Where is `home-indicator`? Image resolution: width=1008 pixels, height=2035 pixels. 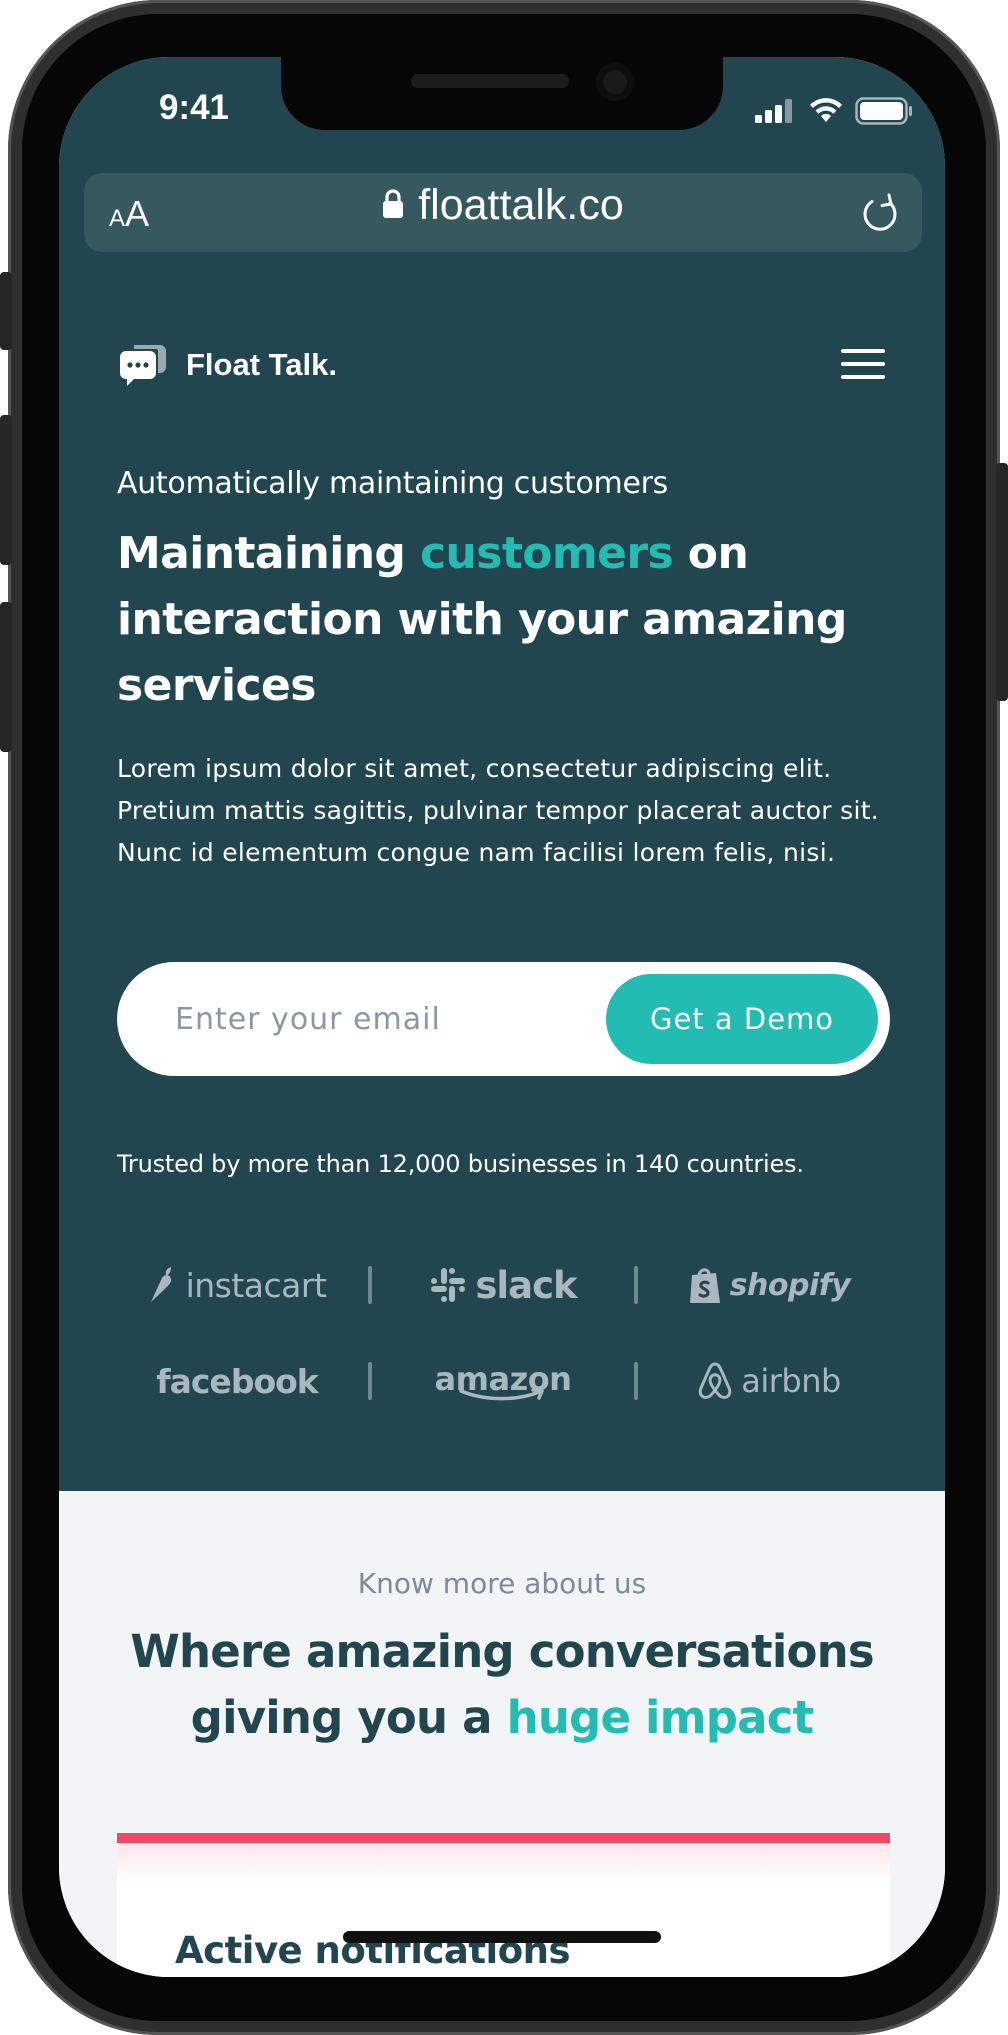
home-indicator is located at coordinates (502, 1937).